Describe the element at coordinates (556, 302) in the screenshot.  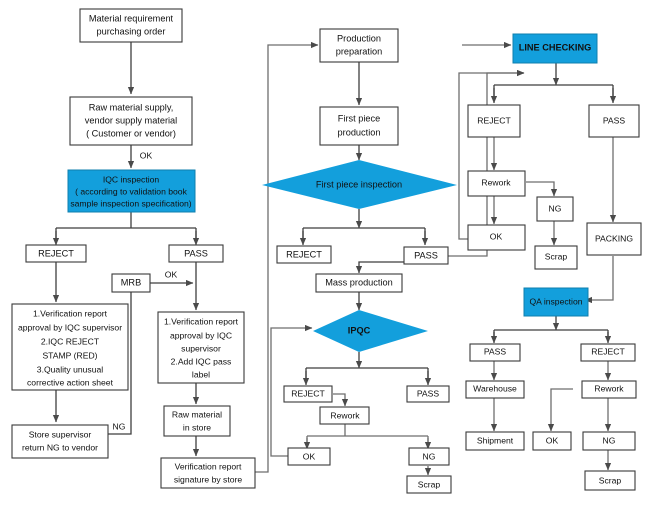
I see `node-qa-inspection: QA inspection` at that location.